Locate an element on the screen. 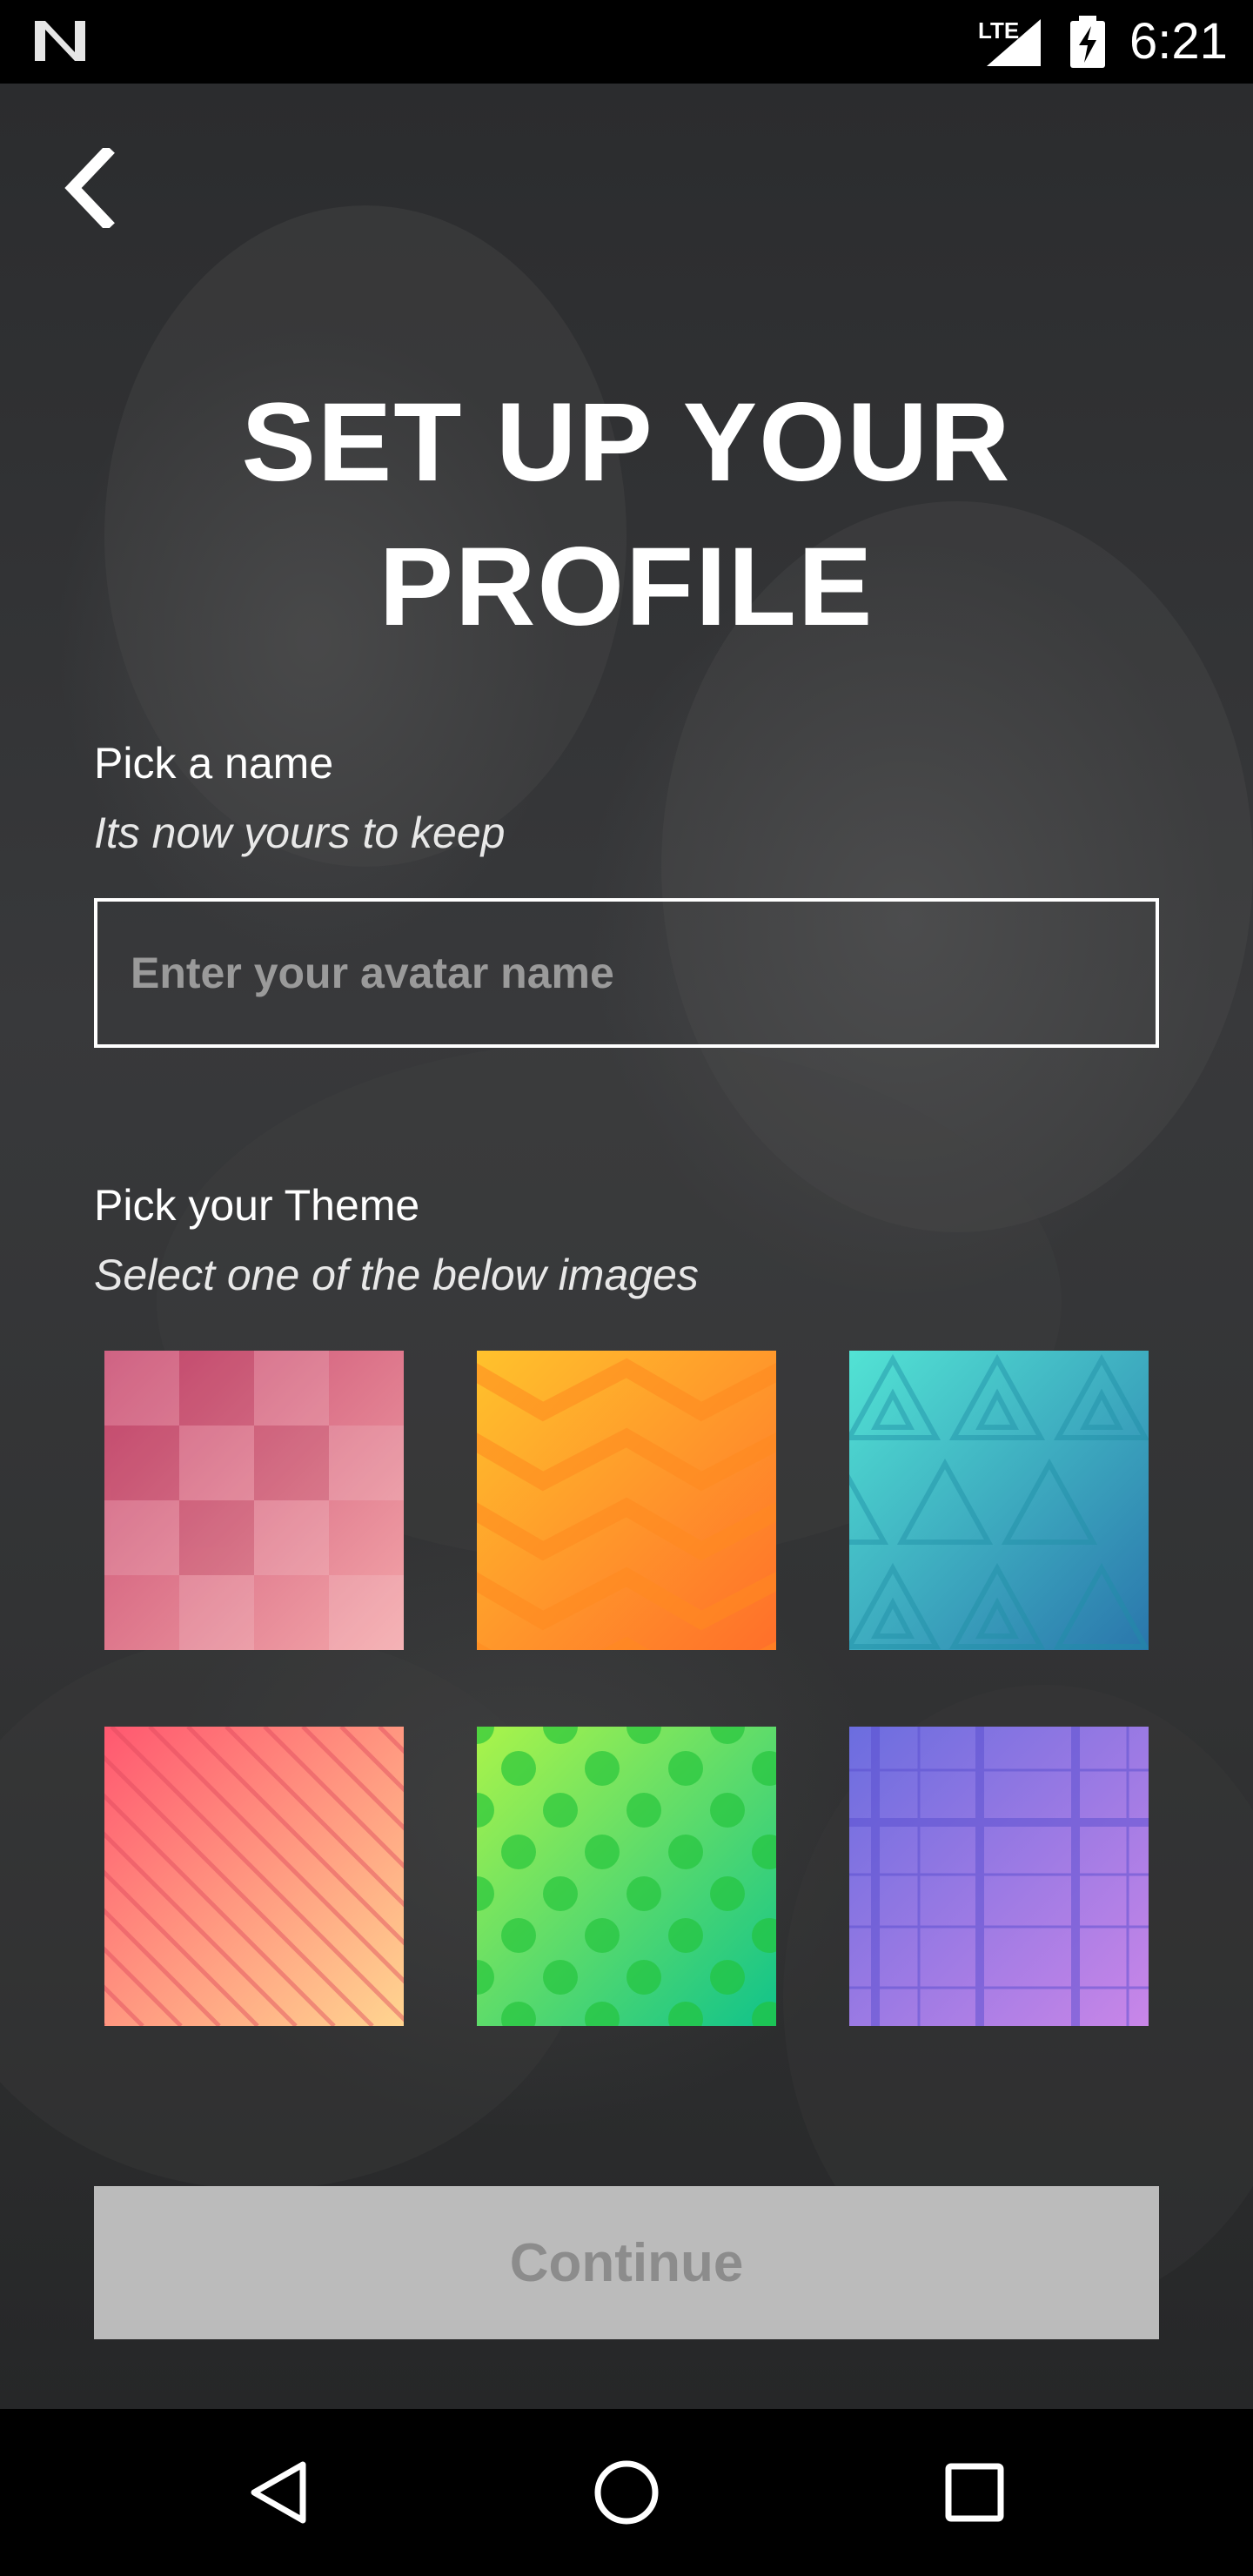 Image resolution: width=1253 pixels, height=2576 pixels. home-circle-icon is located at coordinates (626, 2492).